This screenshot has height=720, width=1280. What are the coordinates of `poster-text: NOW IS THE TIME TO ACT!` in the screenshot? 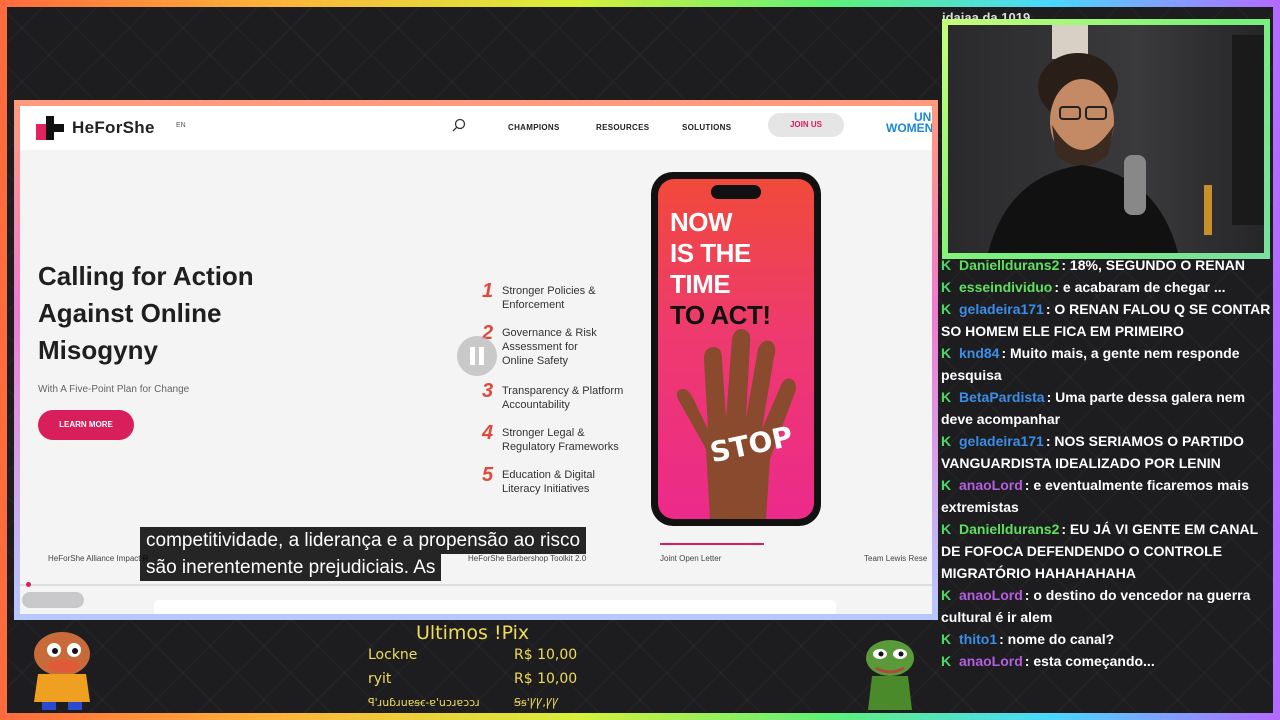 It's located at (720, 269).